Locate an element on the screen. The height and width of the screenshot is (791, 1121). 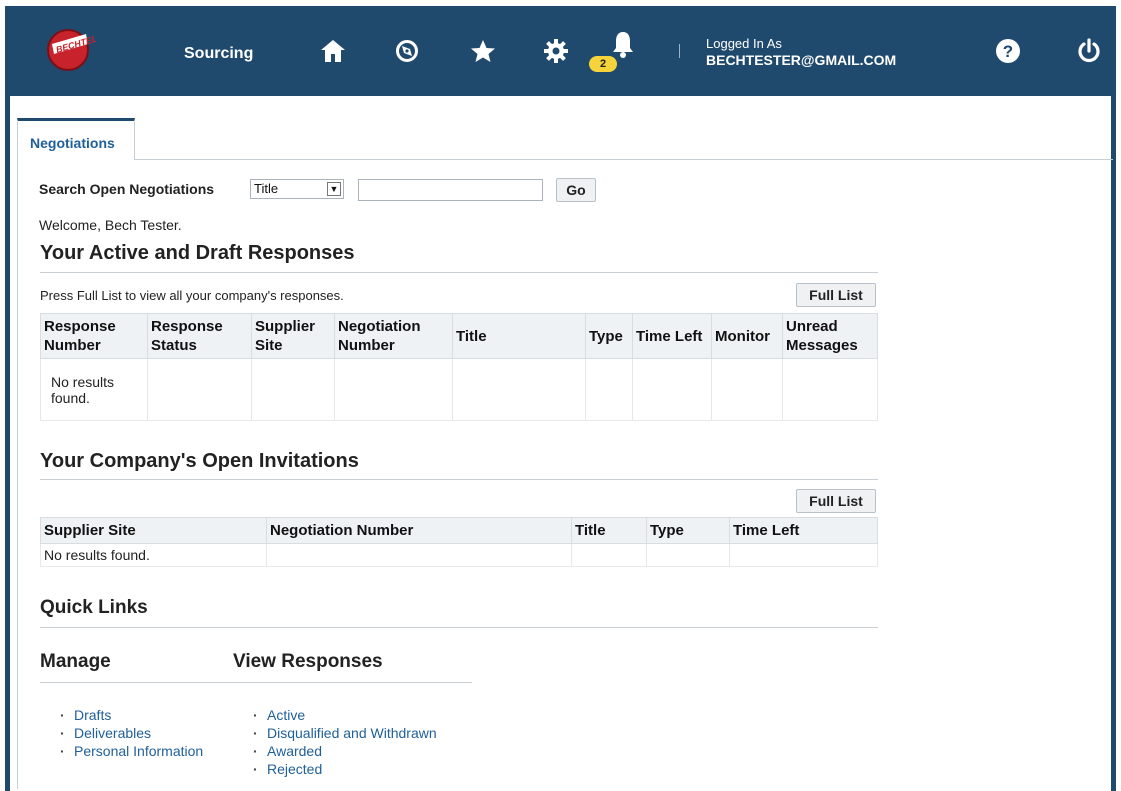
settings-icon is located at coordinates (556, 51).